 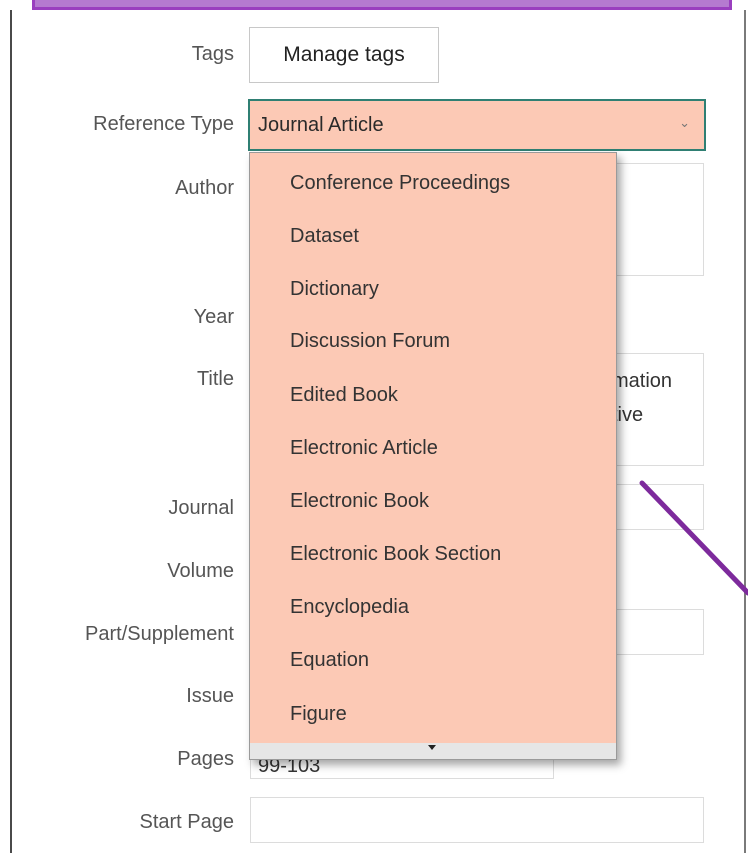 What do you see at coordinates (433, 751) in the screenshot?
I see `dropdown-scrollbar` at bounding box center [433, 751].